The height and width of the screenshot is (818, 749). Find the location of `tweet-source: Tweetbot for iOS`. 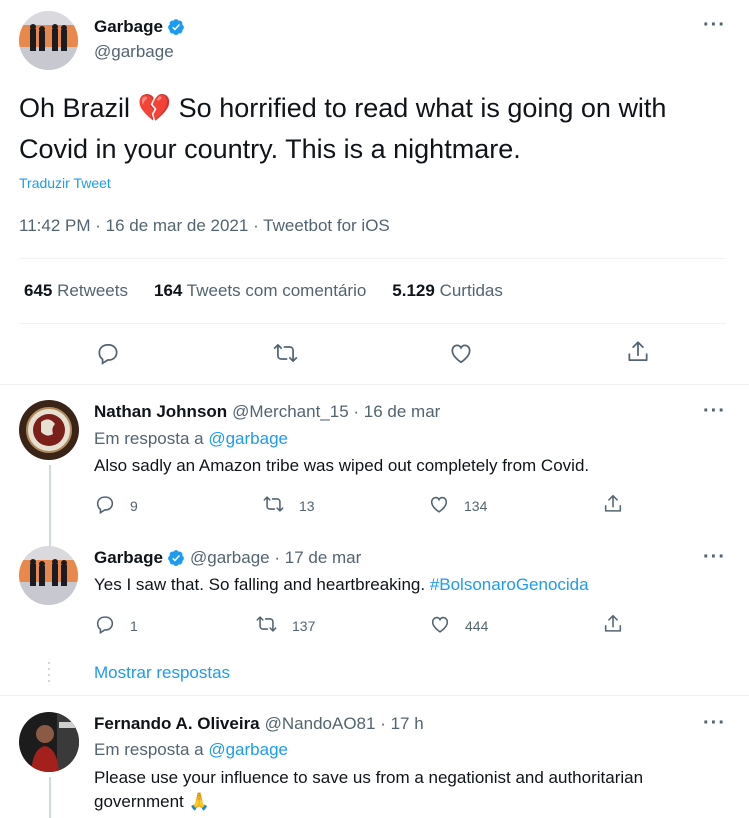

tweet-source: Tweetbot for iOS is located at coordinates (326, 225).